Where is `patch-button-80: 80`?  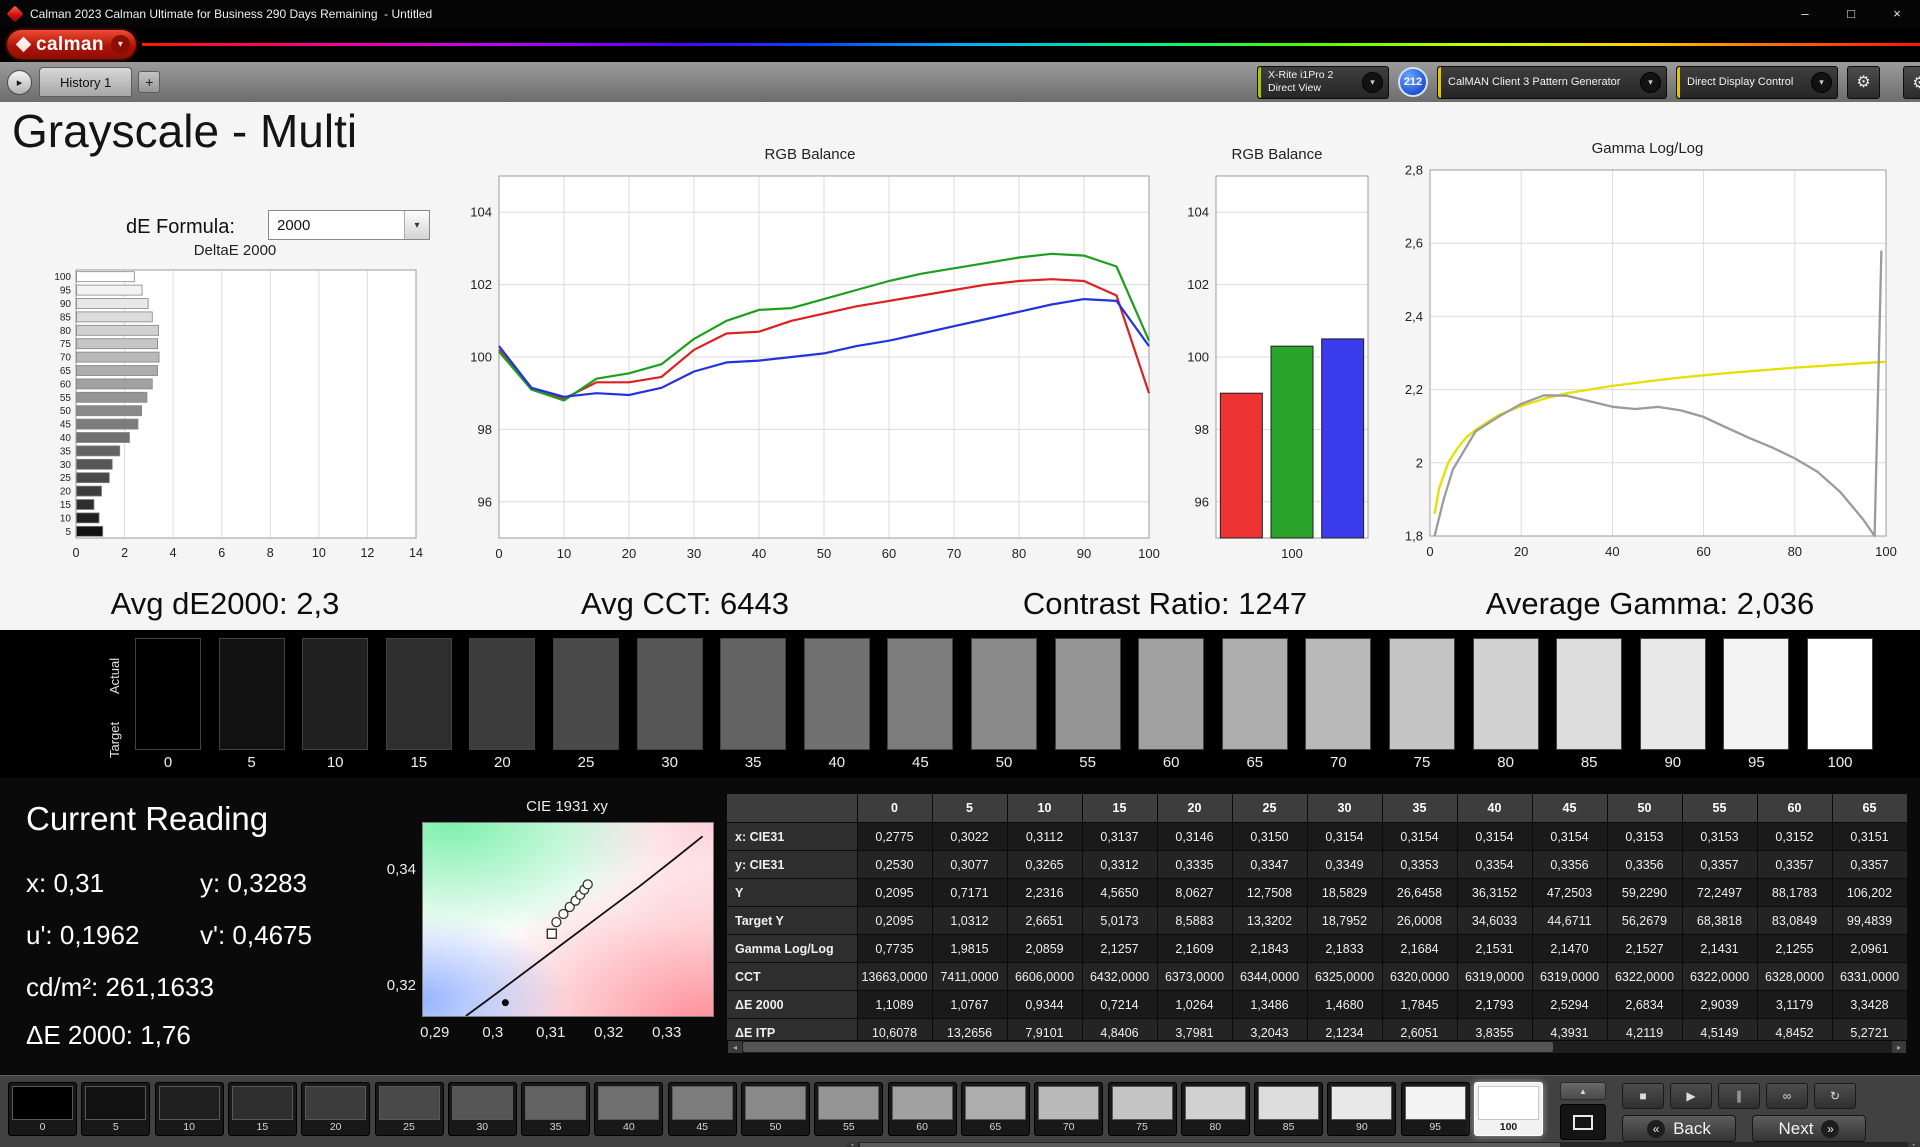
patch-button-80: 80 is located at coordinates (1215, 1109).